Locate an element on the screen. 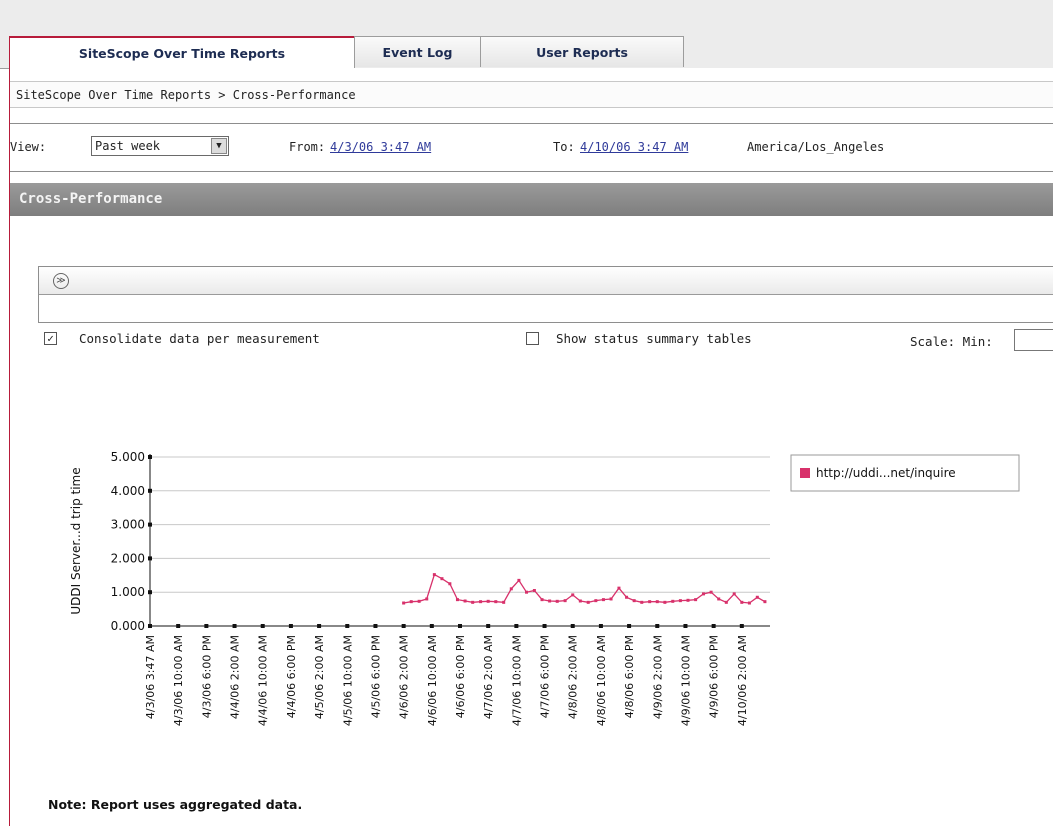  collapsible-header: ≫ is located at coordinates (546, 281).